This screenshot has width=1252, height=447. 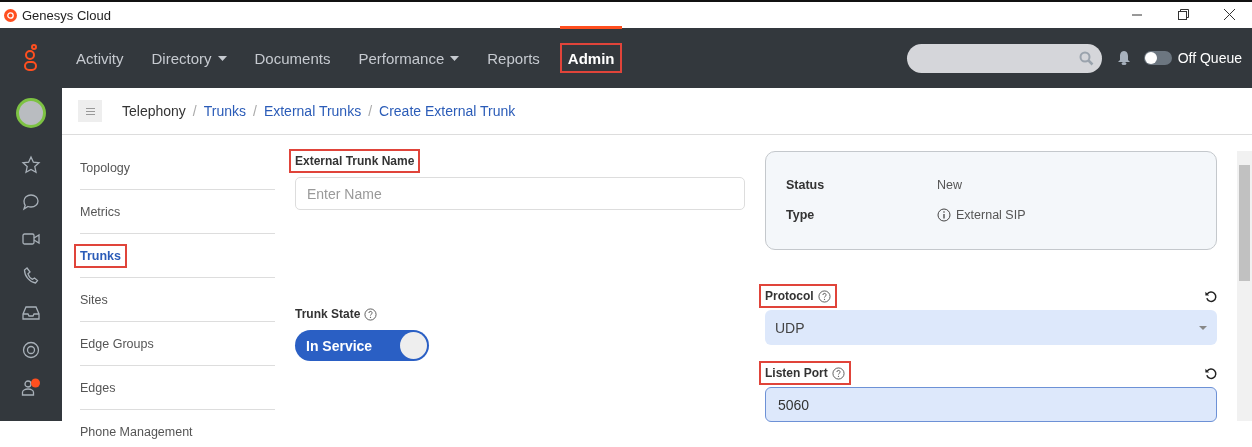 I want to click on star-icon, so click(x=31, y=165).